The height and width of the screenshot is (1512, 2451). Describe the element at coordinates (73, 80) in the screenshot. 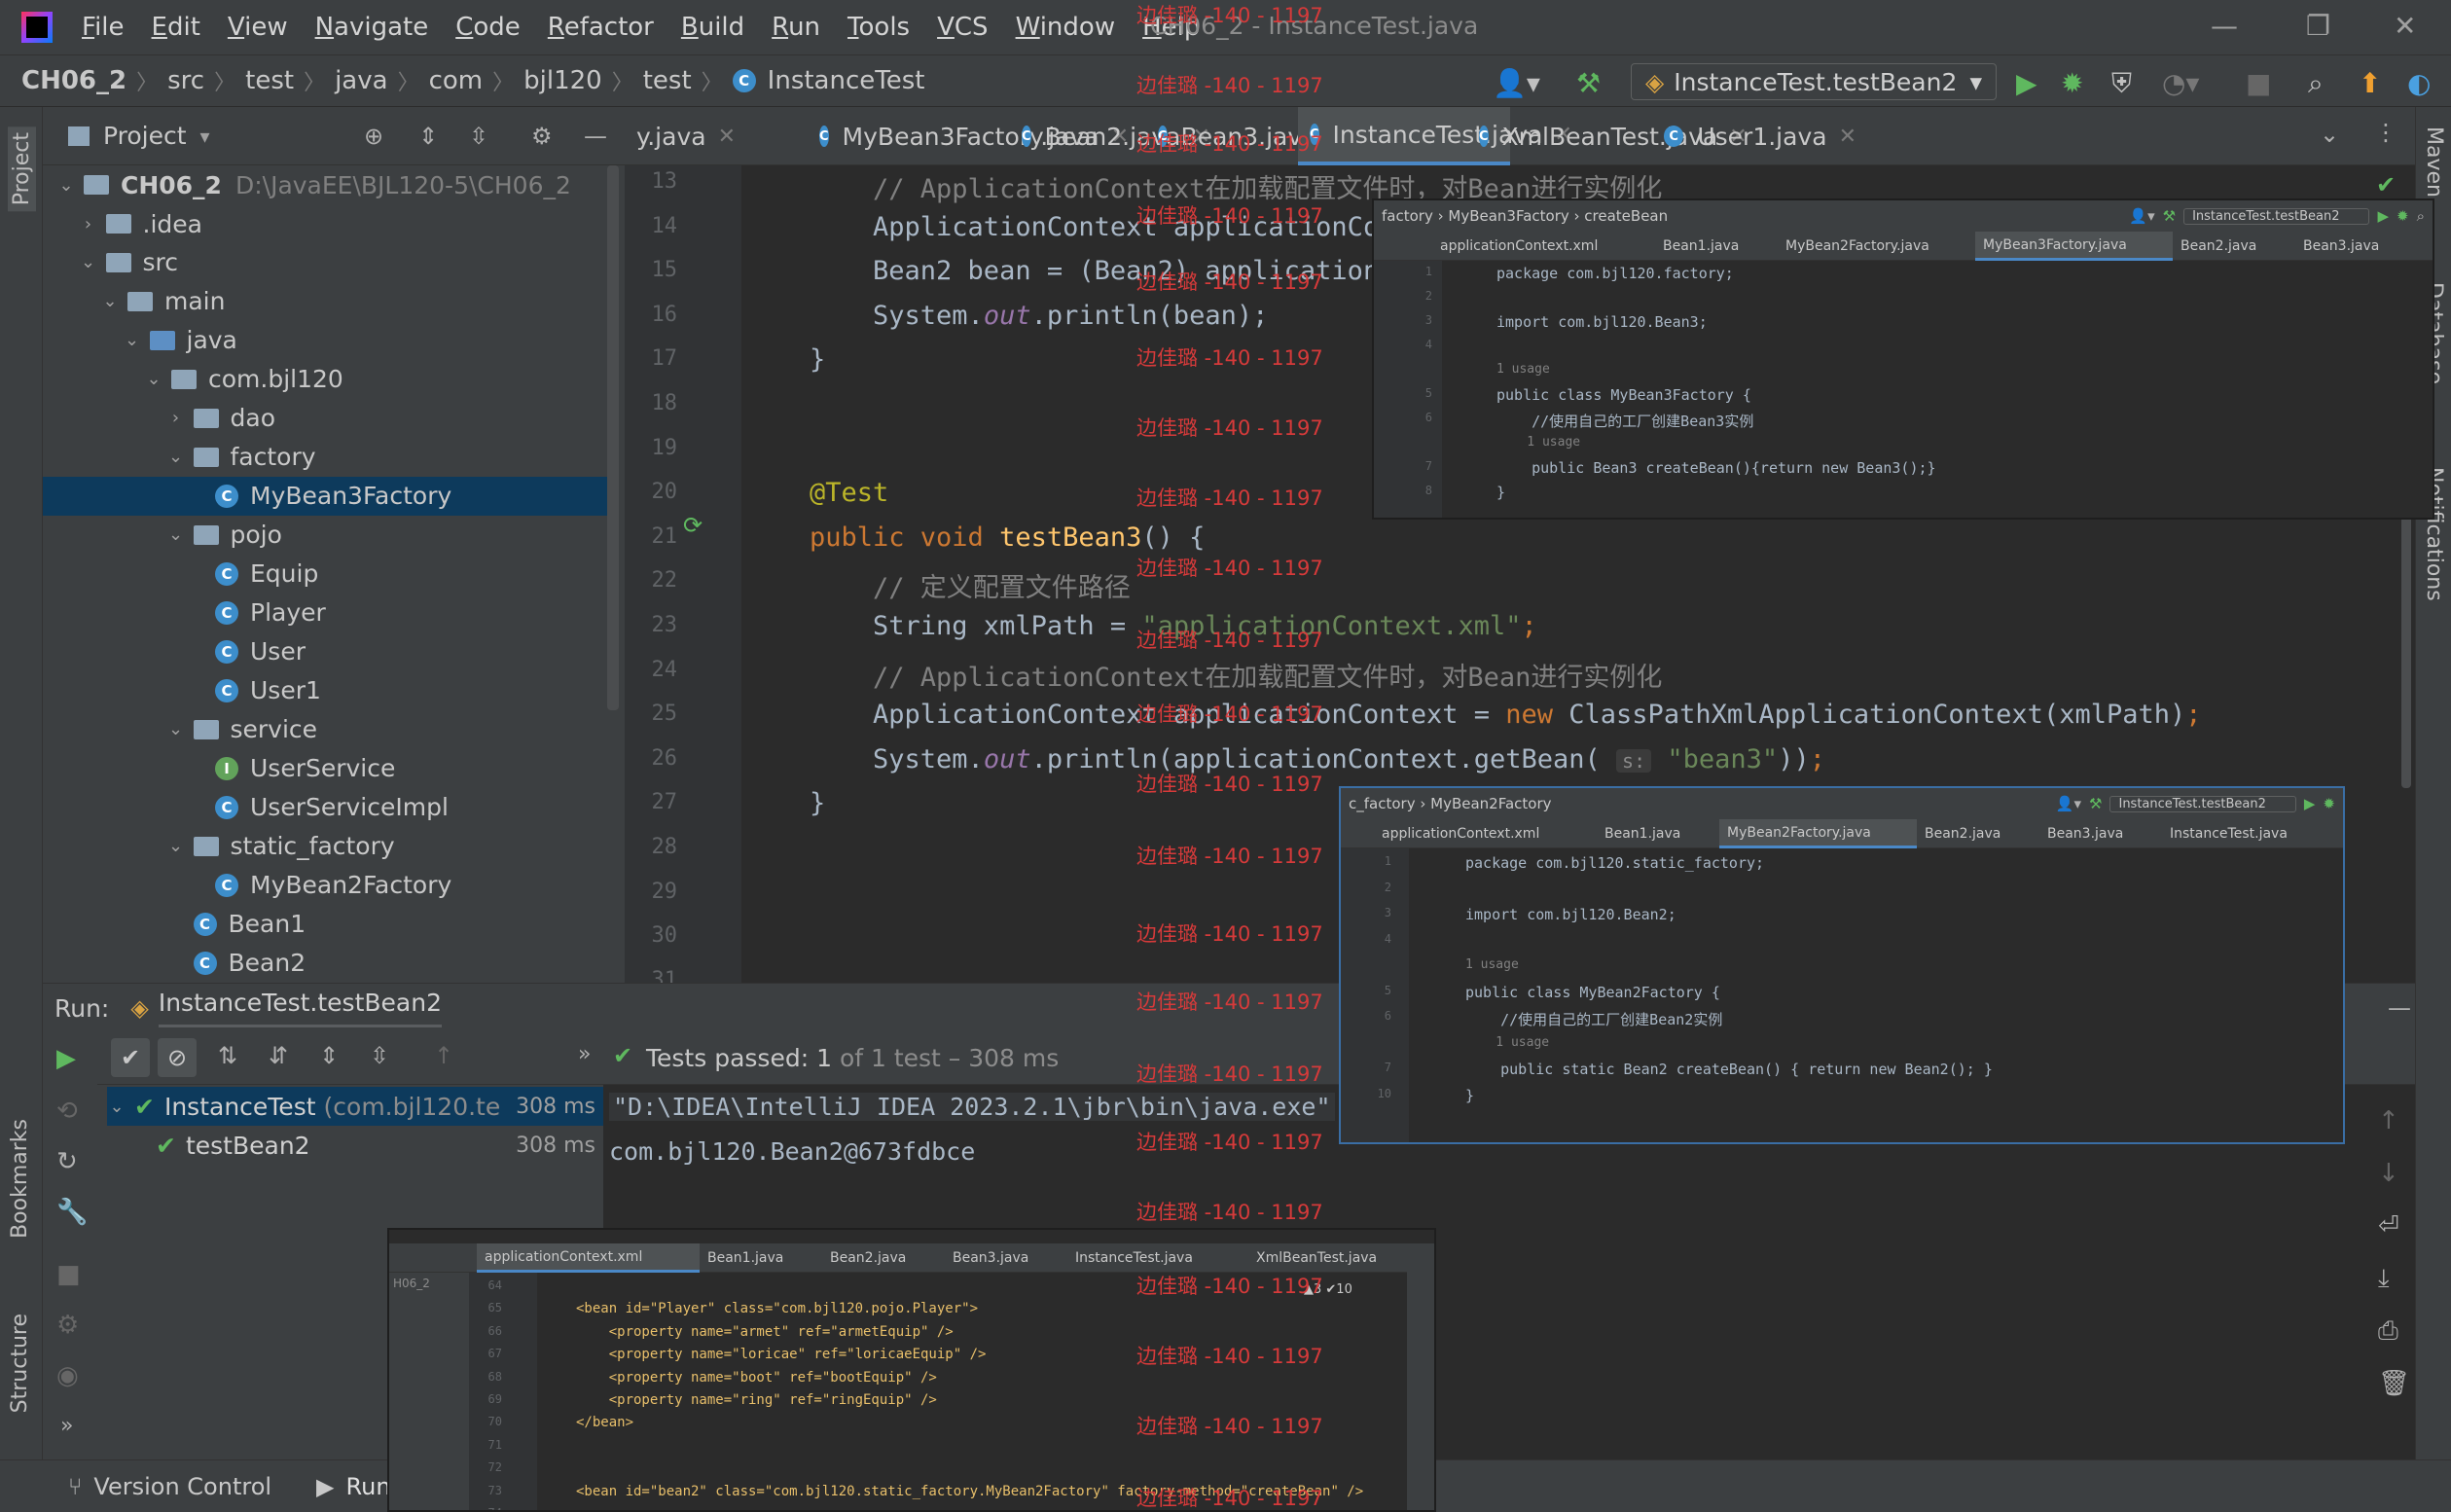

I see `breadcrumb-item: CH06_2` at that location.